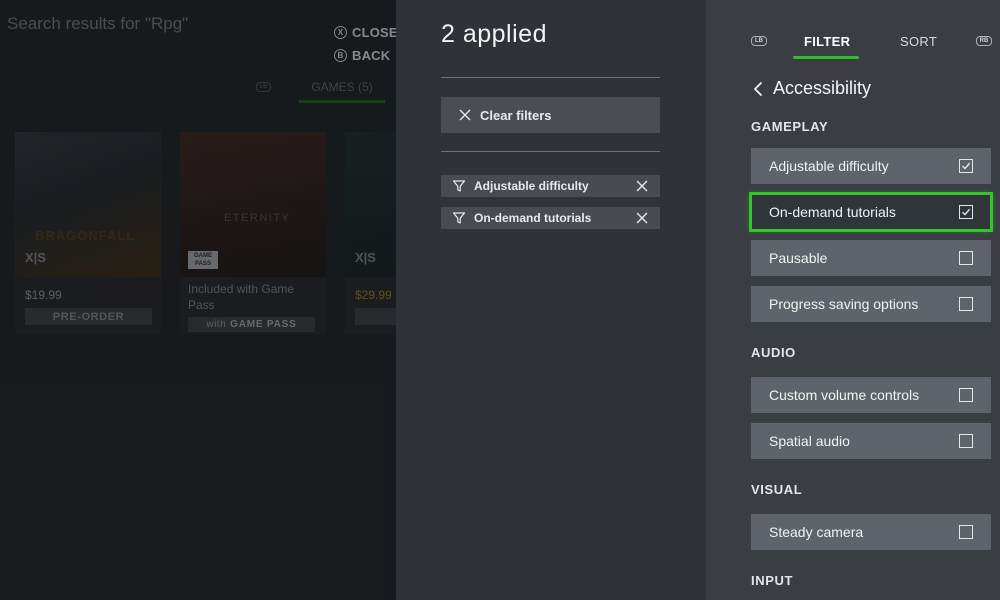 This screenshot has width=1000, height=600. I want to click on section-heading-audio: AUDIO, so click(773, 352).